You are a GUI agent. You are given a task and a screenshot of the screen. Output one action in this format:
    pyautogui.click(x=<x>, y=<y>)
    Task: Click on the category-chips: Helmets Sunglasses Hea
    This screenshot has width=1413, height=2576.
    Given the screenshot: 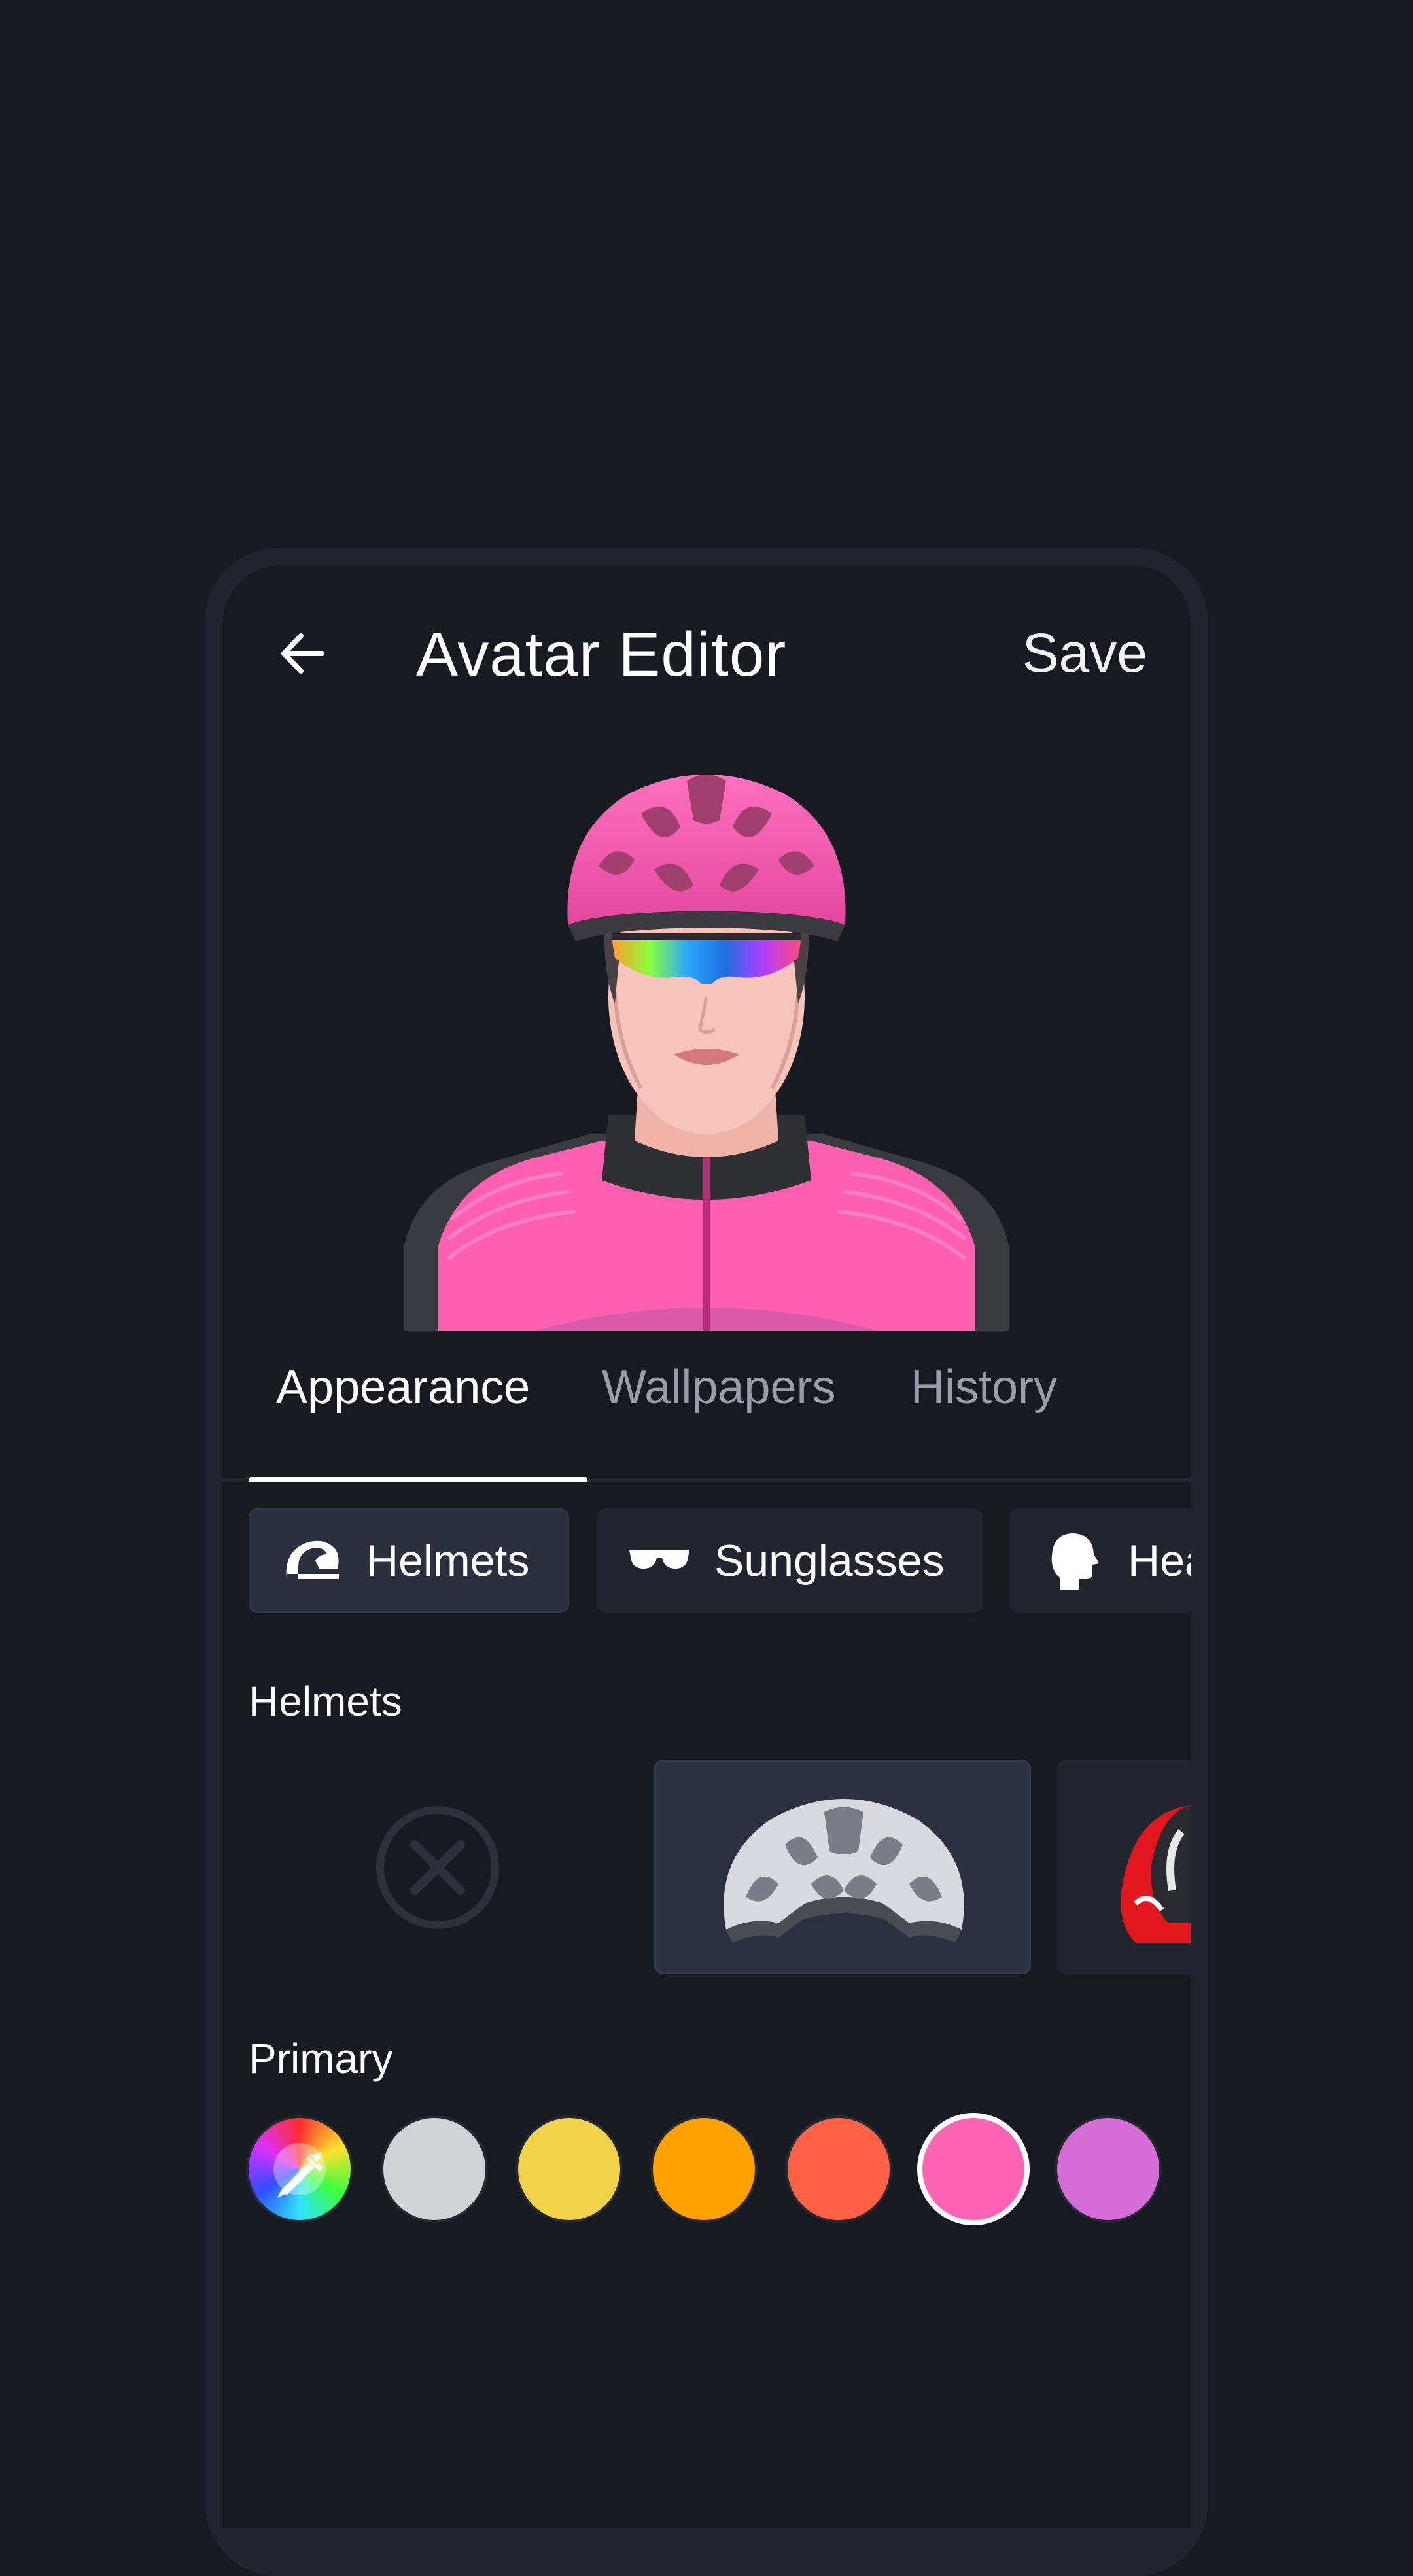 What is the action you would take?
    pyautogui.click(x=720, y=1562)
    